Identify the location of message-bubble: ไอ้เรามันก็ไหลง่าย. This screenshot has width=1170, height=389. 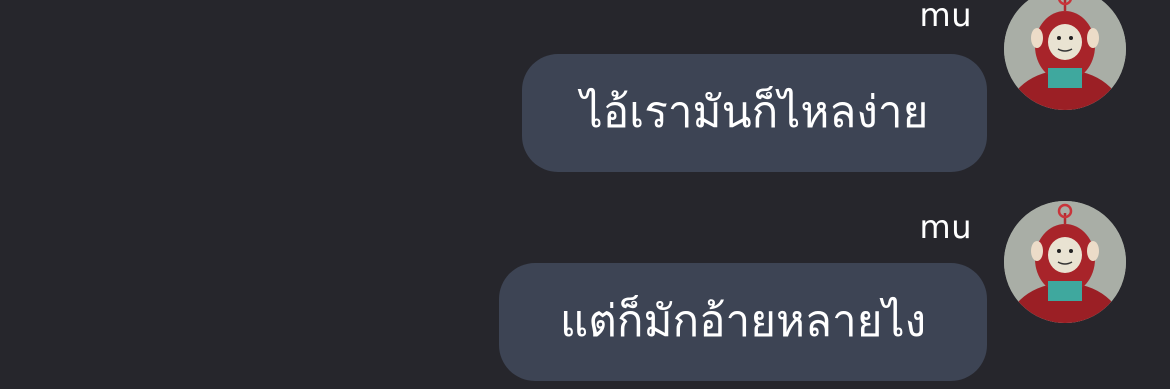
(754, 113).